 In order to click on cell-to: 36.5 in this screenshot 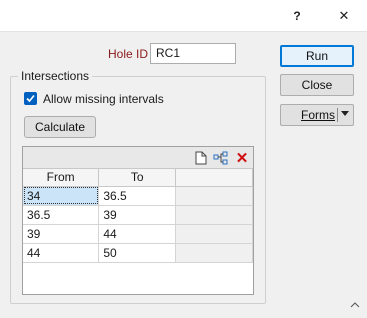, I will do `click(137, 196)`.